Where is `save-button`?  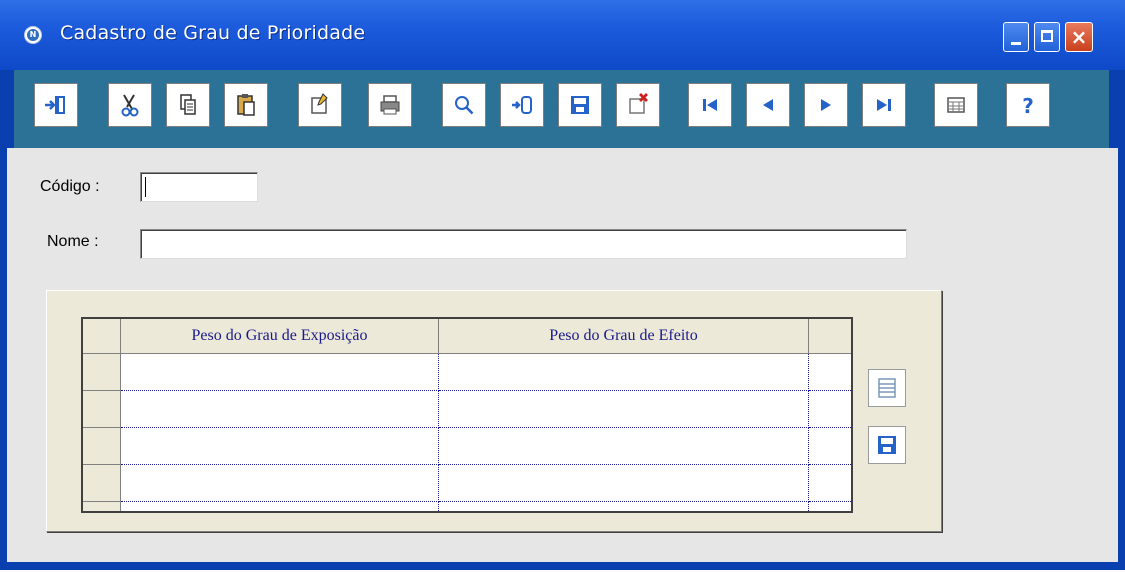 save-button is located at coordinates (580, 105).